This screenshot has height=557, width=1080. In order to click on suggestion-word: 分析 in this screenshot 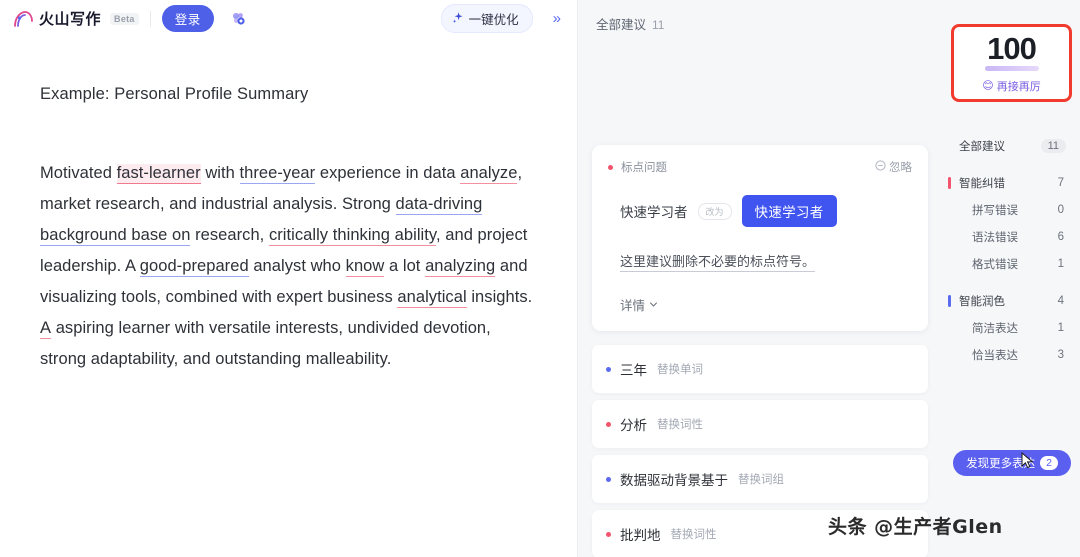, I will do `click(633, 425)`.